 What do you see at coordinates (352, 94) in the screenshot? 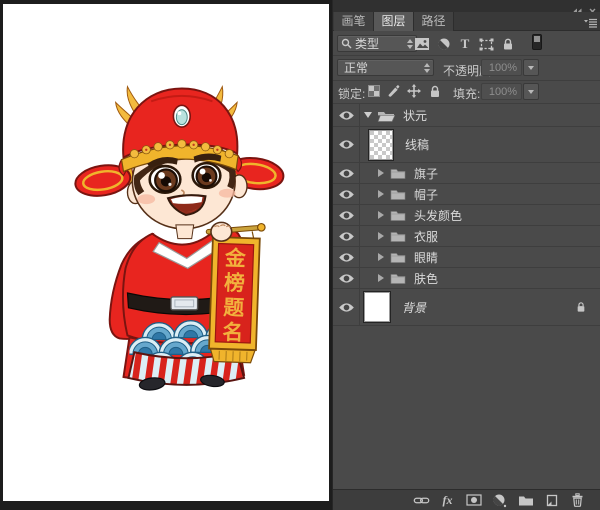
I see `lock-label: 锁定:` at bounding box center [352, 94].